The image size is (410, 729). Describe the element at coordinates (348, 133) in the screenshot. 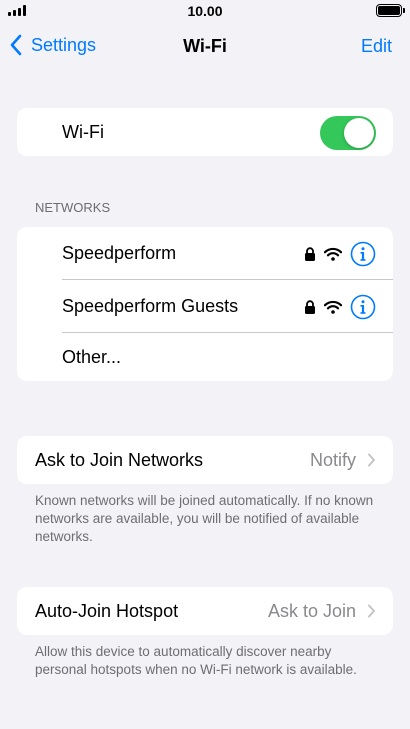

I see `wifi-toggle` at that location.